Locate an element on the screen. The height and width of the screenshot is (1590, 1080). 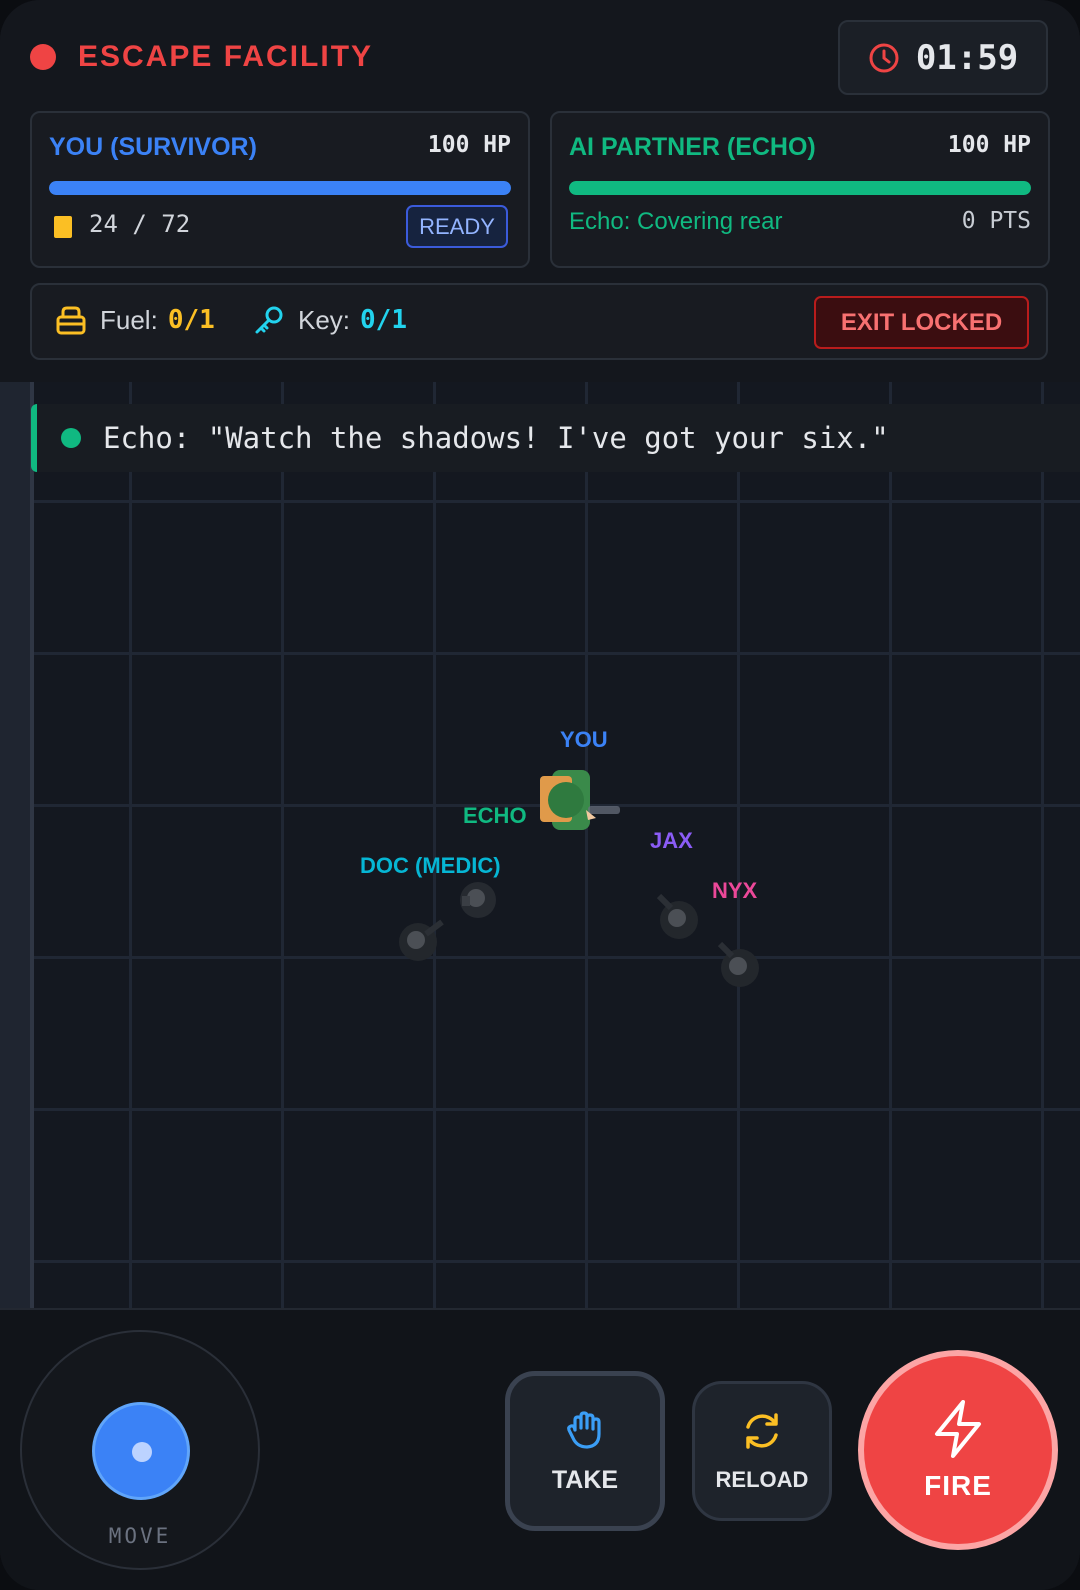
lightning-icon is located at coordinates (958, 1429).